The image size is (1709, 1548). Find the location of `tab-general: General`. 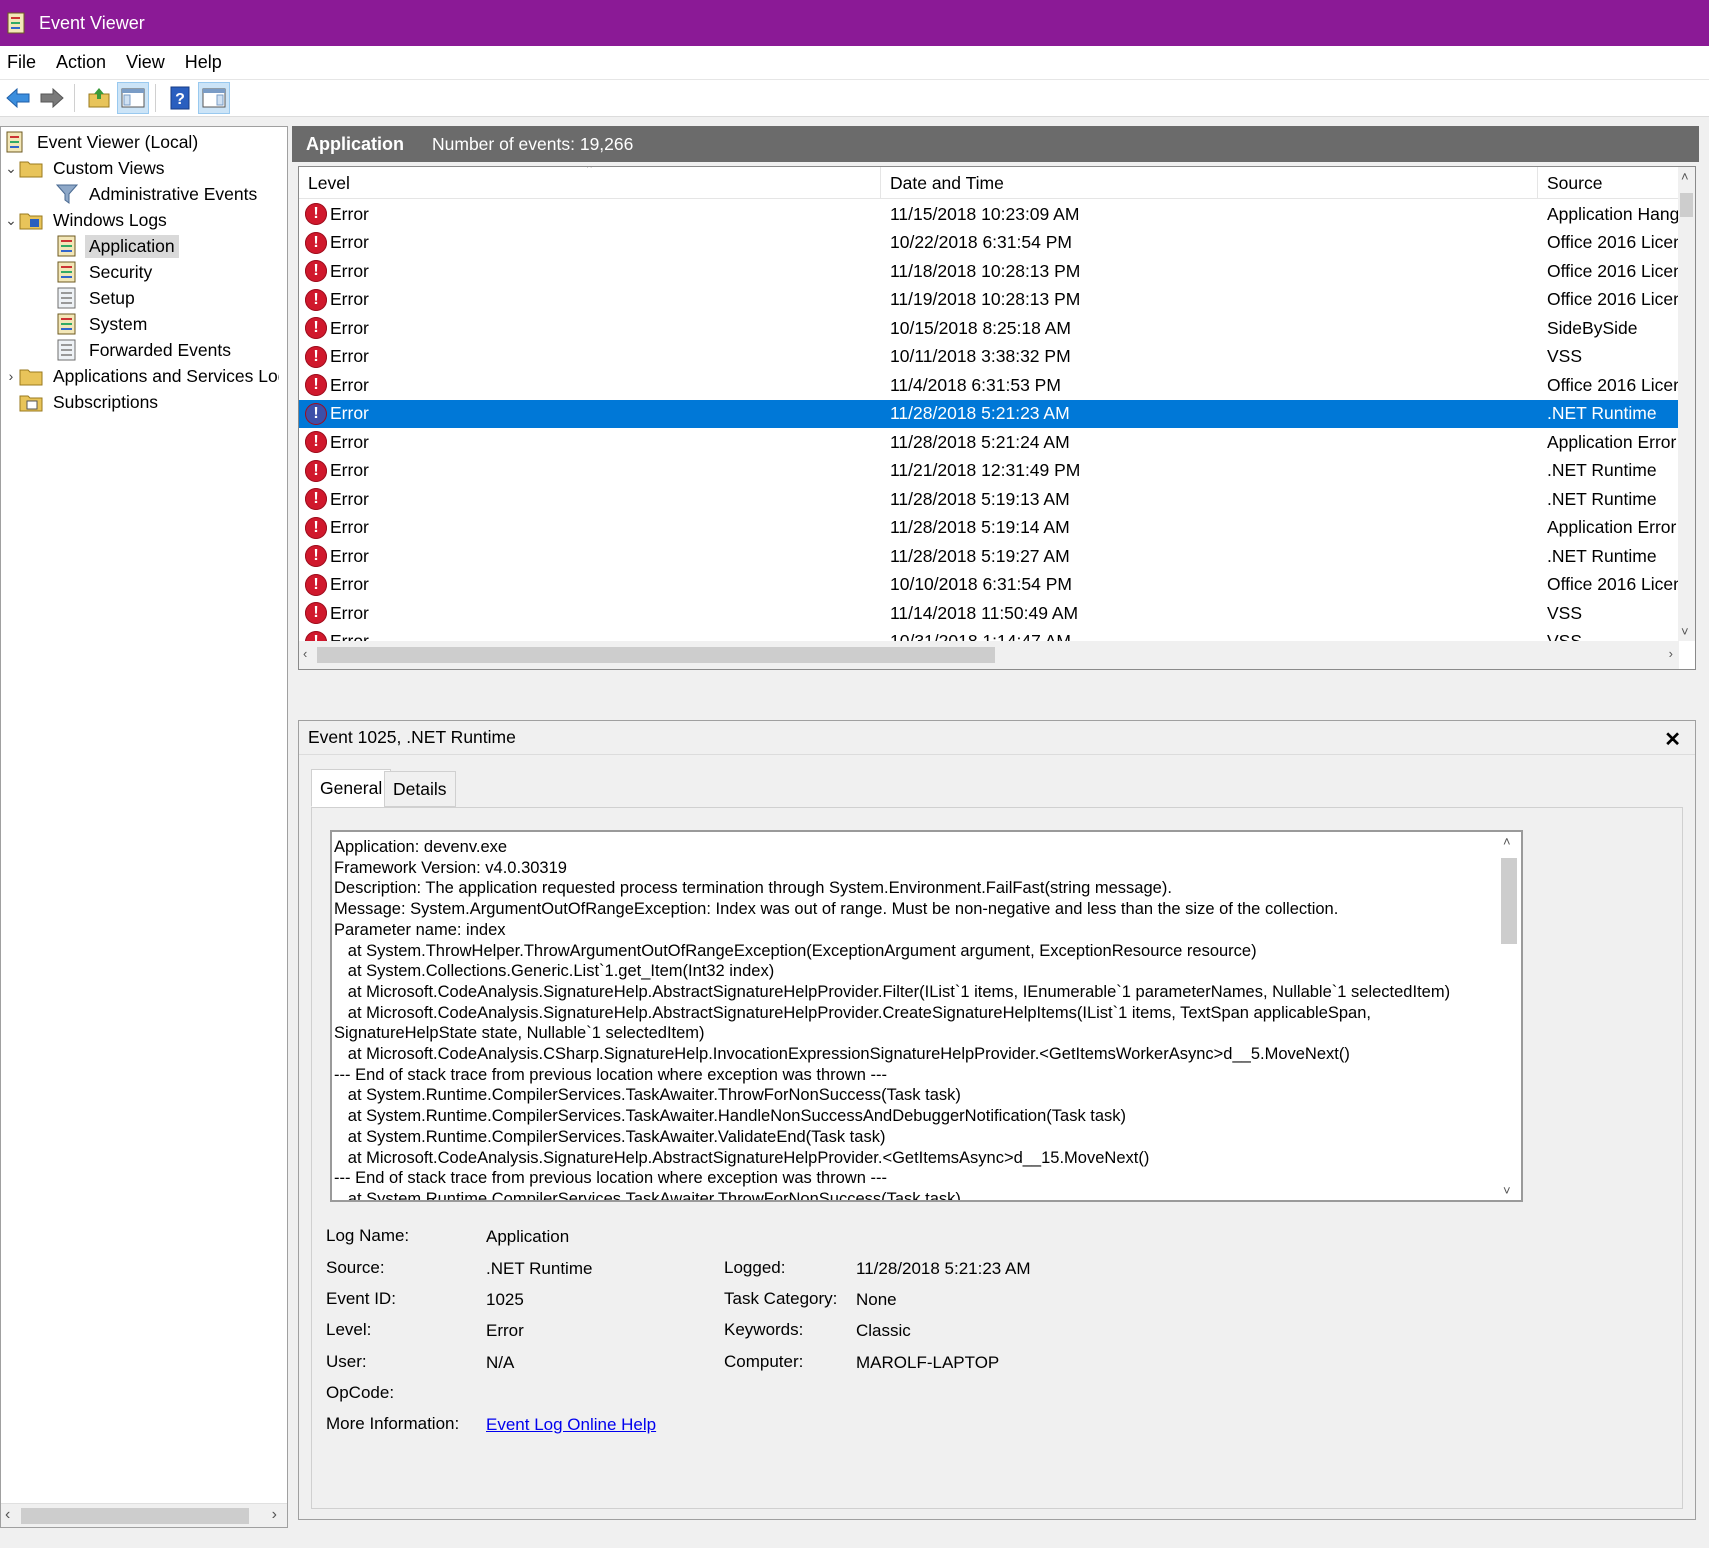

tab-general: General is located at coordinates (351, 788).